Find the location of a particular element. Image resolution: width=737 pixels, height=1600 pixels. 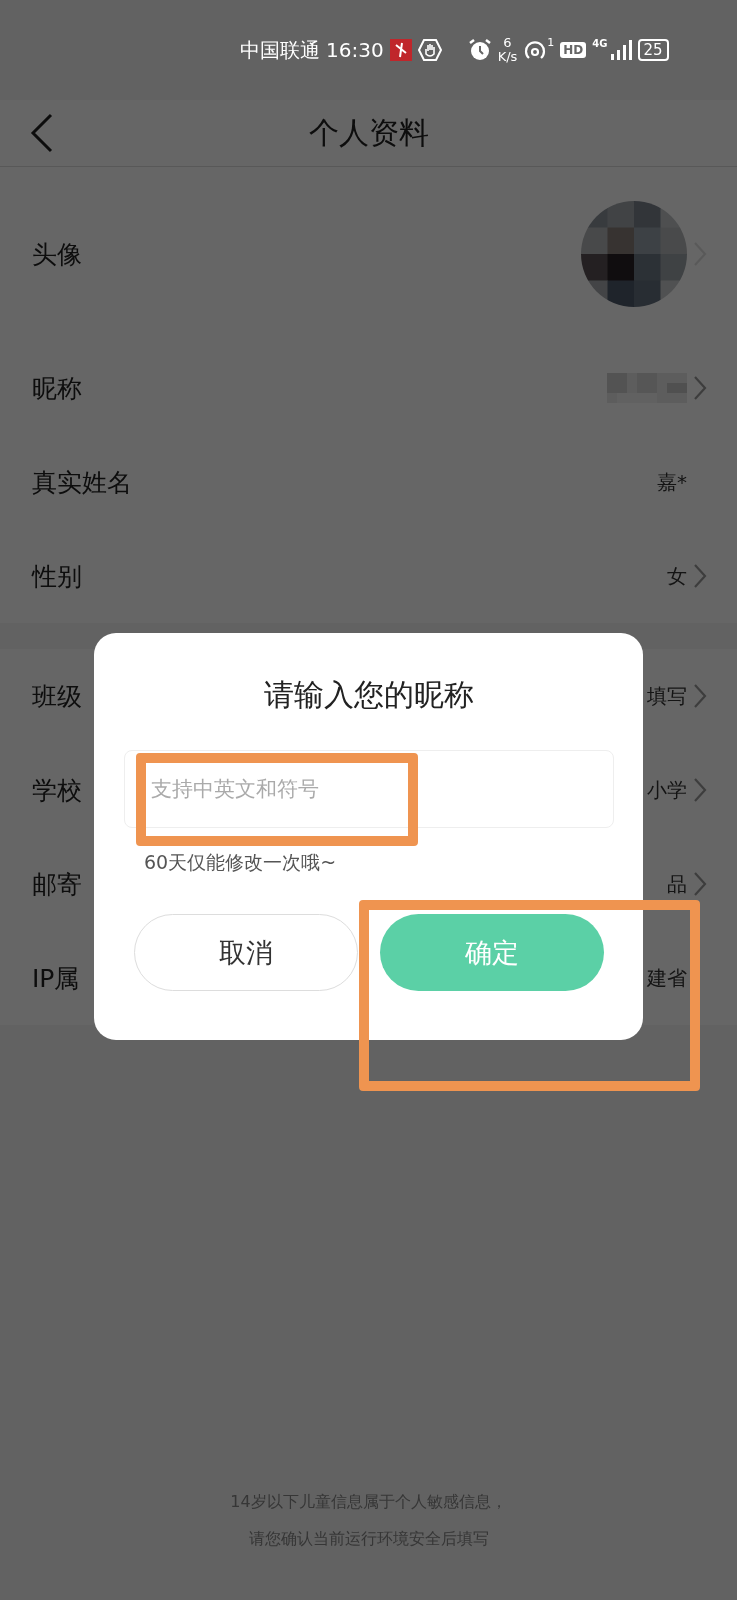

cancel-button: 取消 is located at coordinates (245, 952).